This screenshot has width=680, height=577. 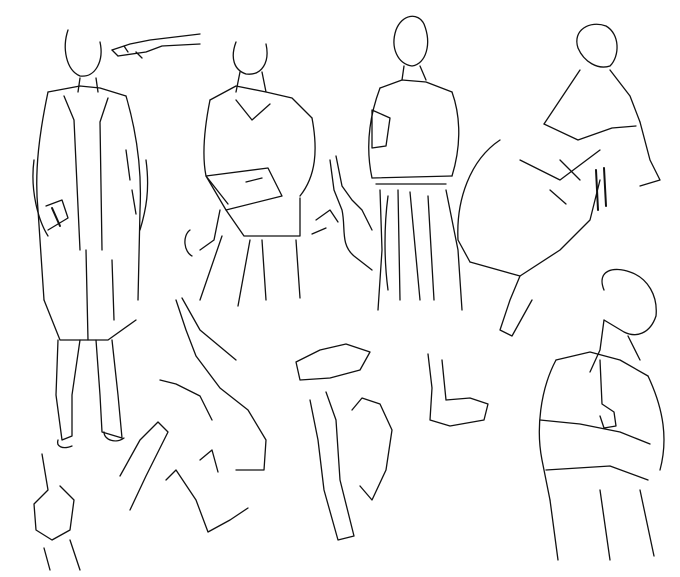 I want to click on figure-sweater, so click(x=250, y=174).